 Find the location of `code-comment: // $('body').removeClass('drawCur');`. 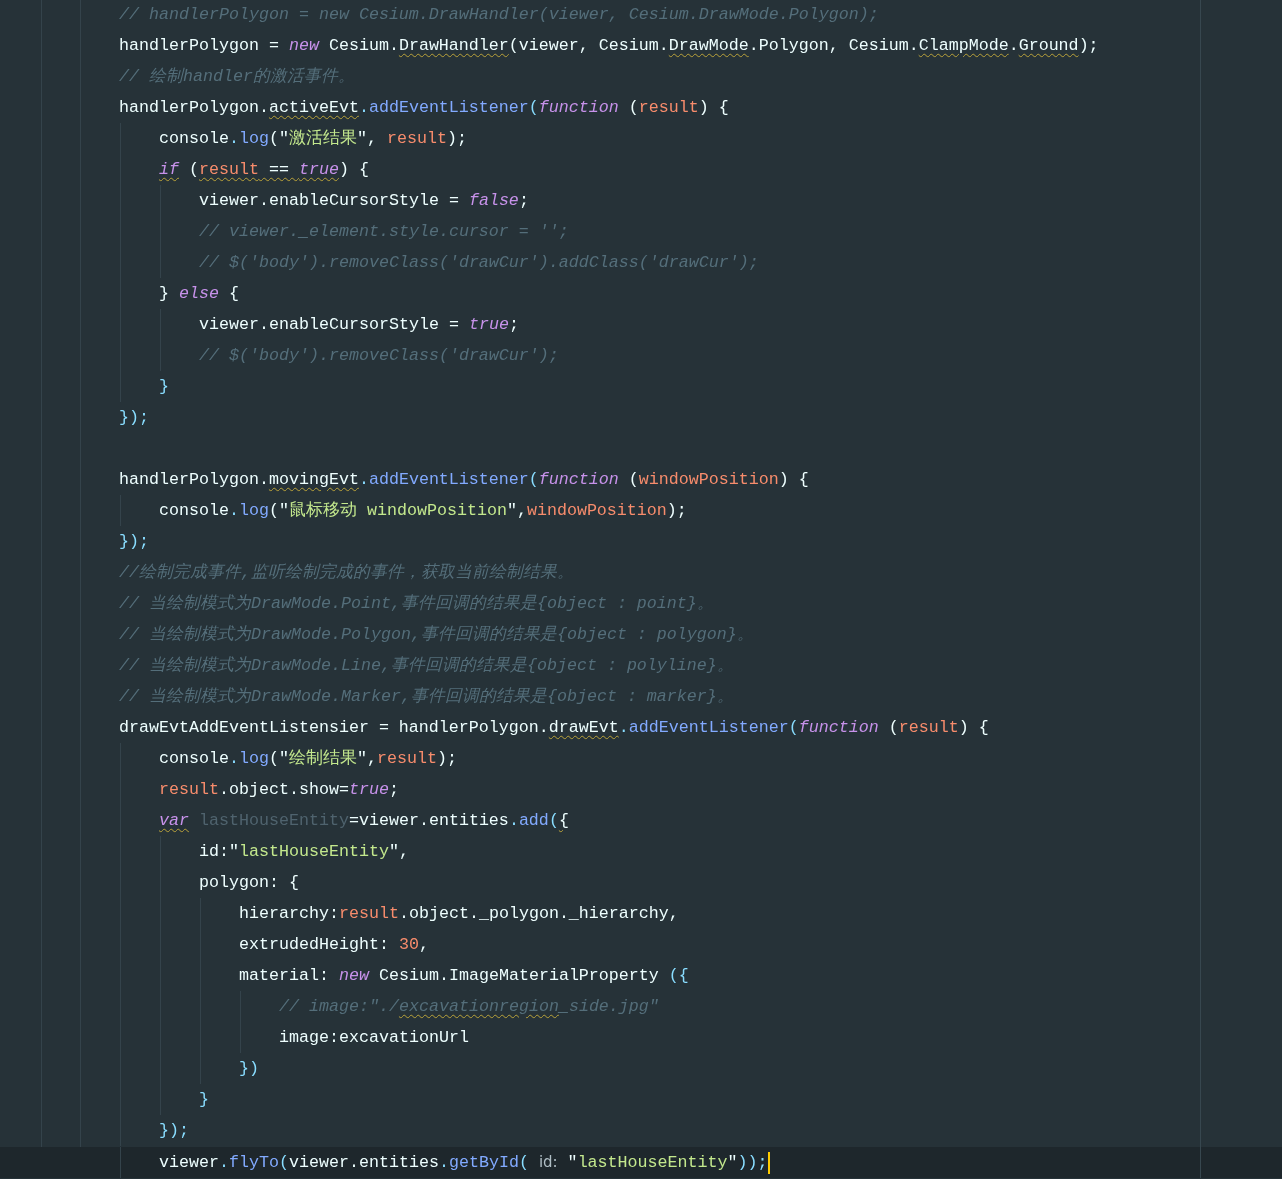

code-comment: // $('body').removeClass('drawCur'); is located at coordinates (379, 355).